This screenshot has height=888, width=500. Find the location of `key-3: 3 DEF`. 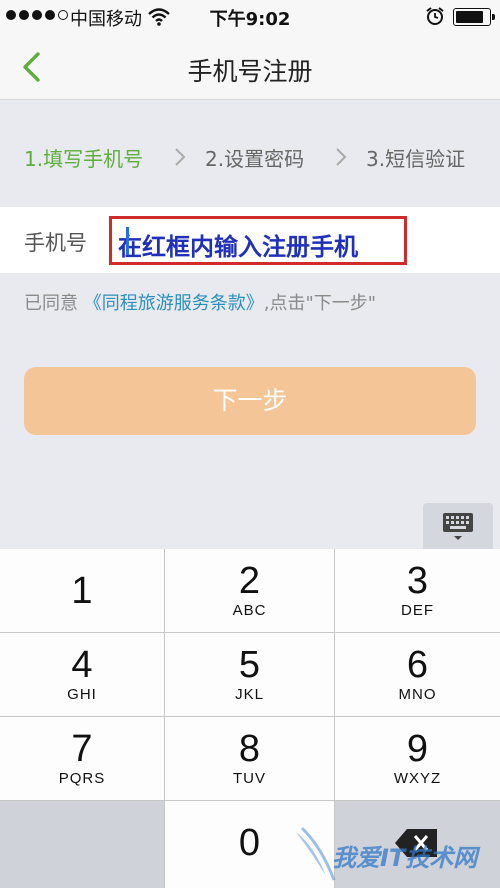

key-3: 3 DEF is located at coordinates (417, 591).